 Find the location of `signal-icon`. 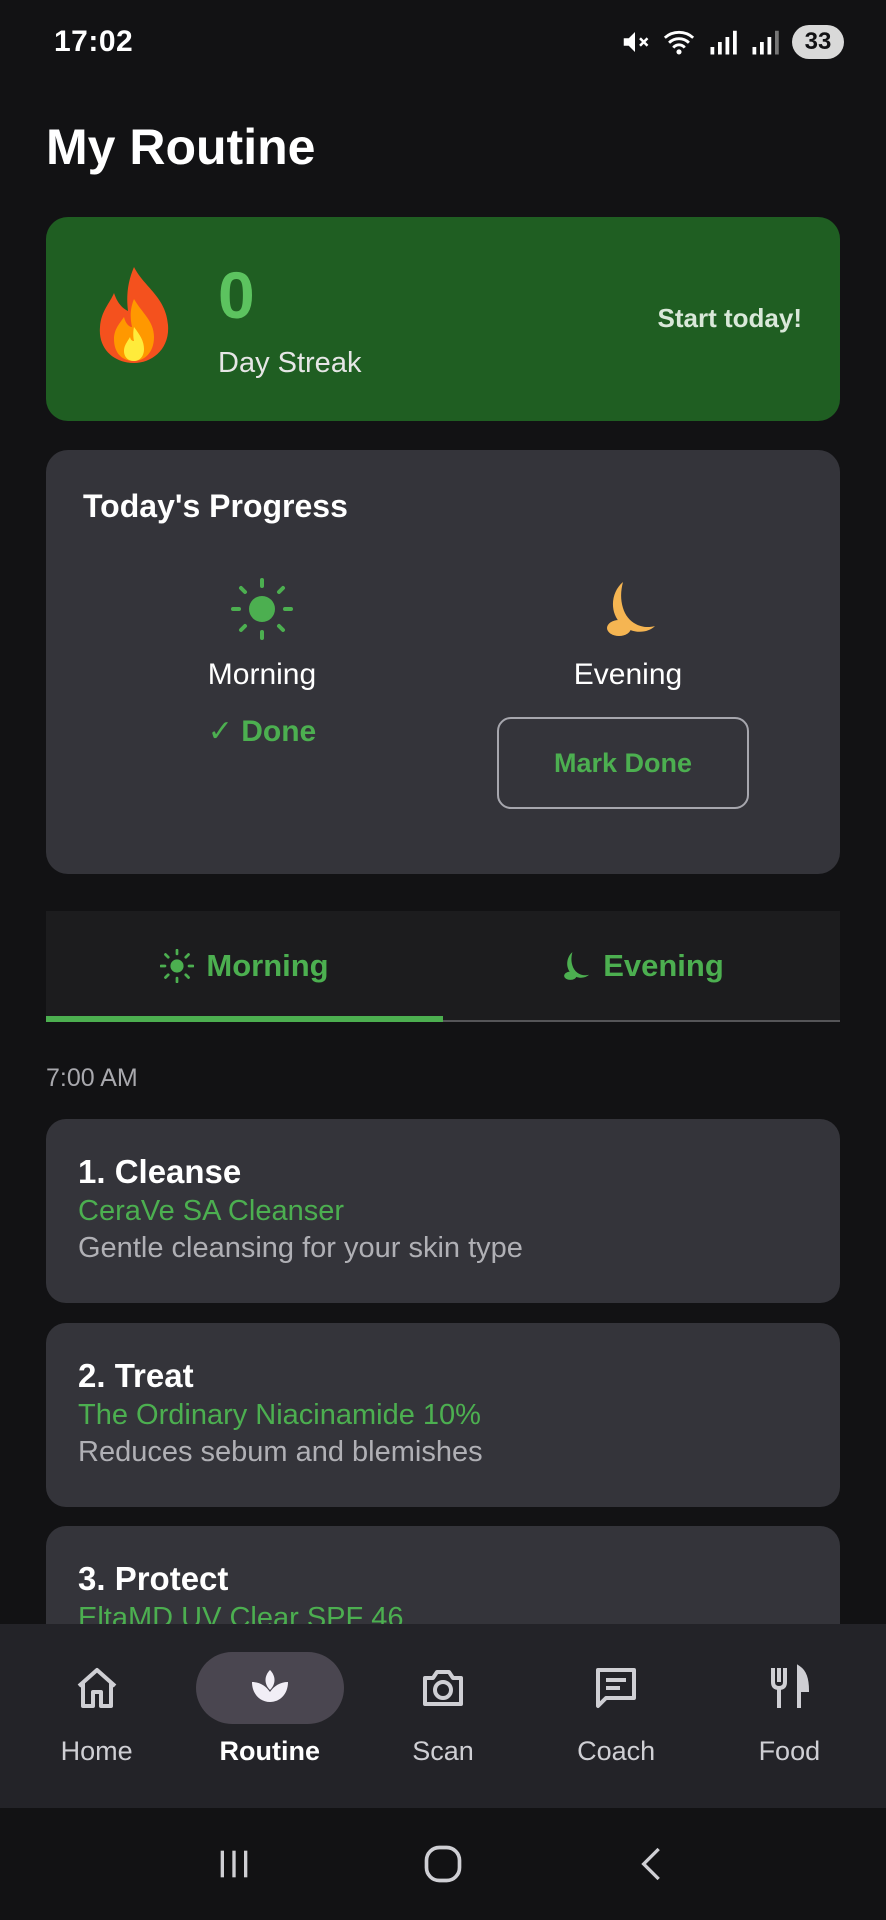

signal-icon is located at coordinates (765, 42).